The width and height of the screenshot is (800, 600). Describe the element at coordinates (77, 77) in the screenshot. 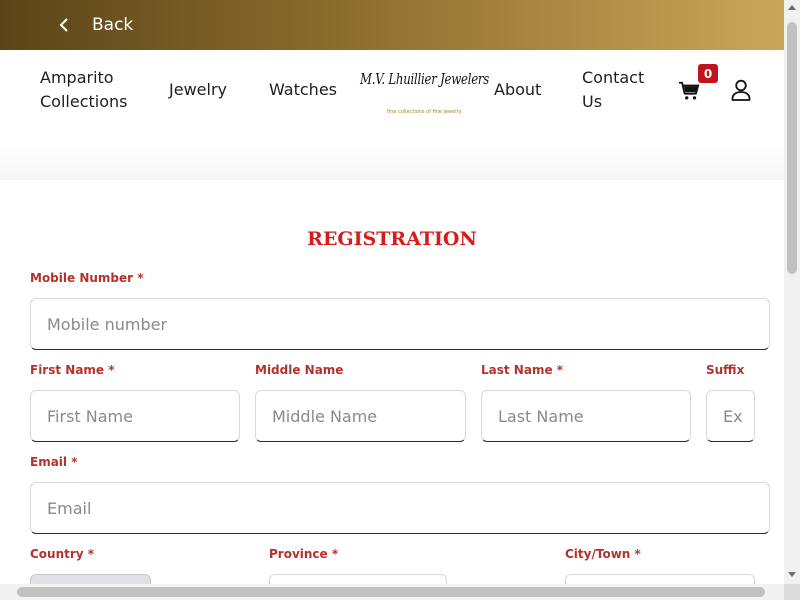

I see `nav-amparito-line1: Amparito` at that location.